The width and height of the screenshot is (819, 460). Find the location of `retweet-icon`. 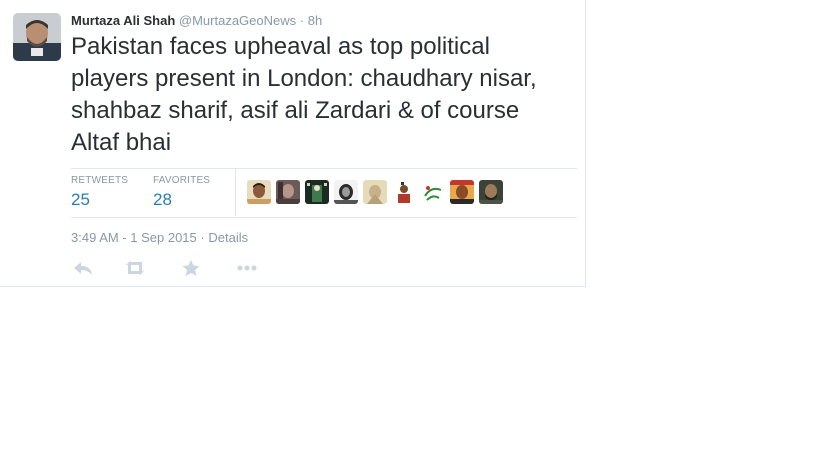

retweet-icon is located at coordinates (135, 268).